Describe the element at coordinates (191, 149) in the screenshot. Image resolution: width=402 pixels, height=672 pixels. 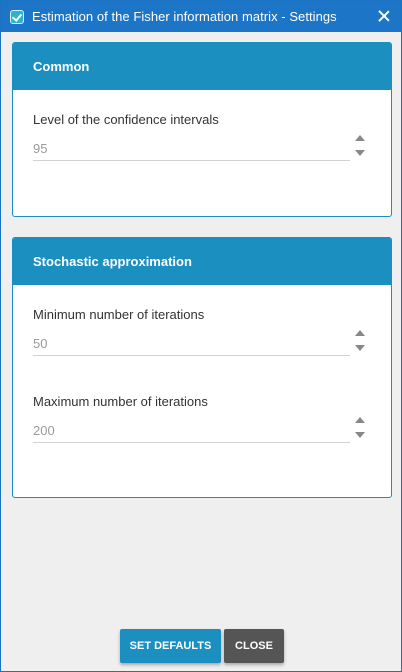
I see `confidence-level-input` at that location.